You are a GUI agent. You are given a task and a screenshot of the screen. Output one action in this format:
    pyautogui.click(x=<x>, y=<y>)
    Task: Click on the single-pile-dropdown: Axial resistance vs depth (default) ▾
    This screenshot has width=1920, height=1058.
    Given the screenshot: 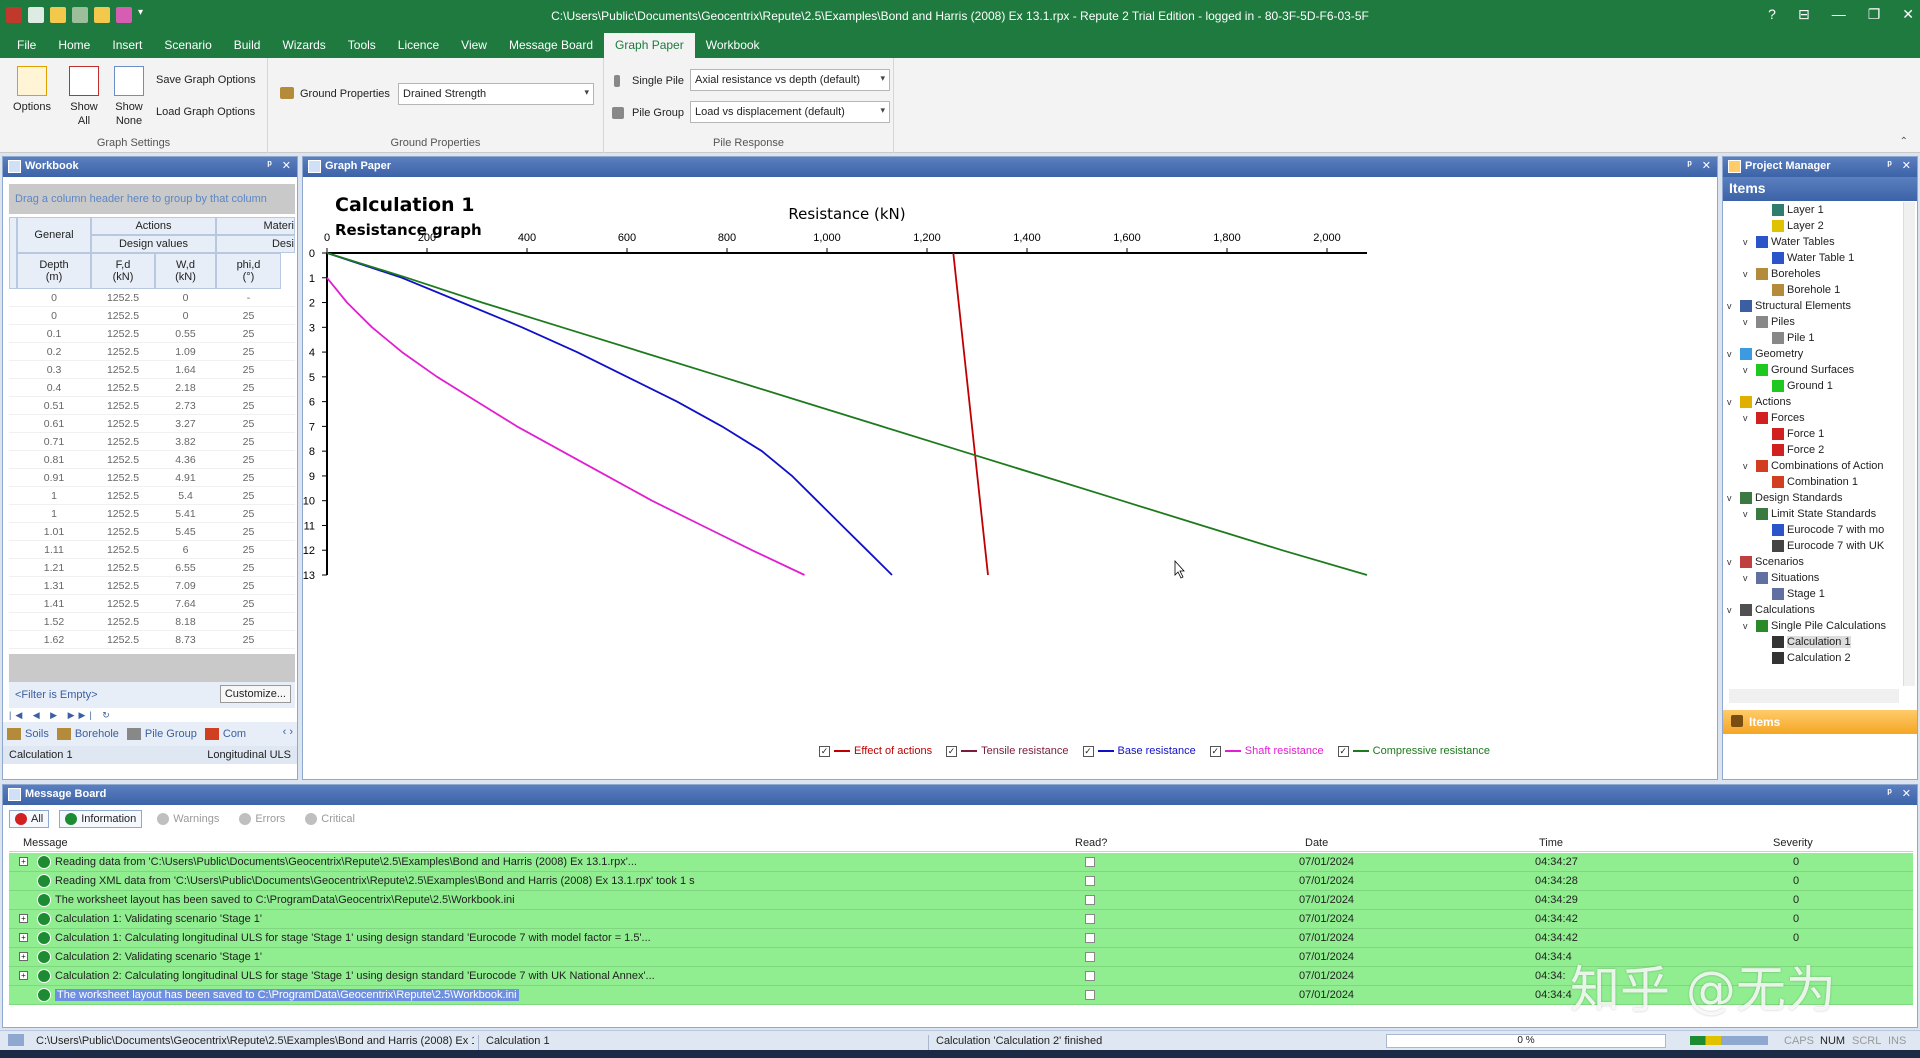 What is the action you would take?
    pyautogui.click(x=790, y=80)
    